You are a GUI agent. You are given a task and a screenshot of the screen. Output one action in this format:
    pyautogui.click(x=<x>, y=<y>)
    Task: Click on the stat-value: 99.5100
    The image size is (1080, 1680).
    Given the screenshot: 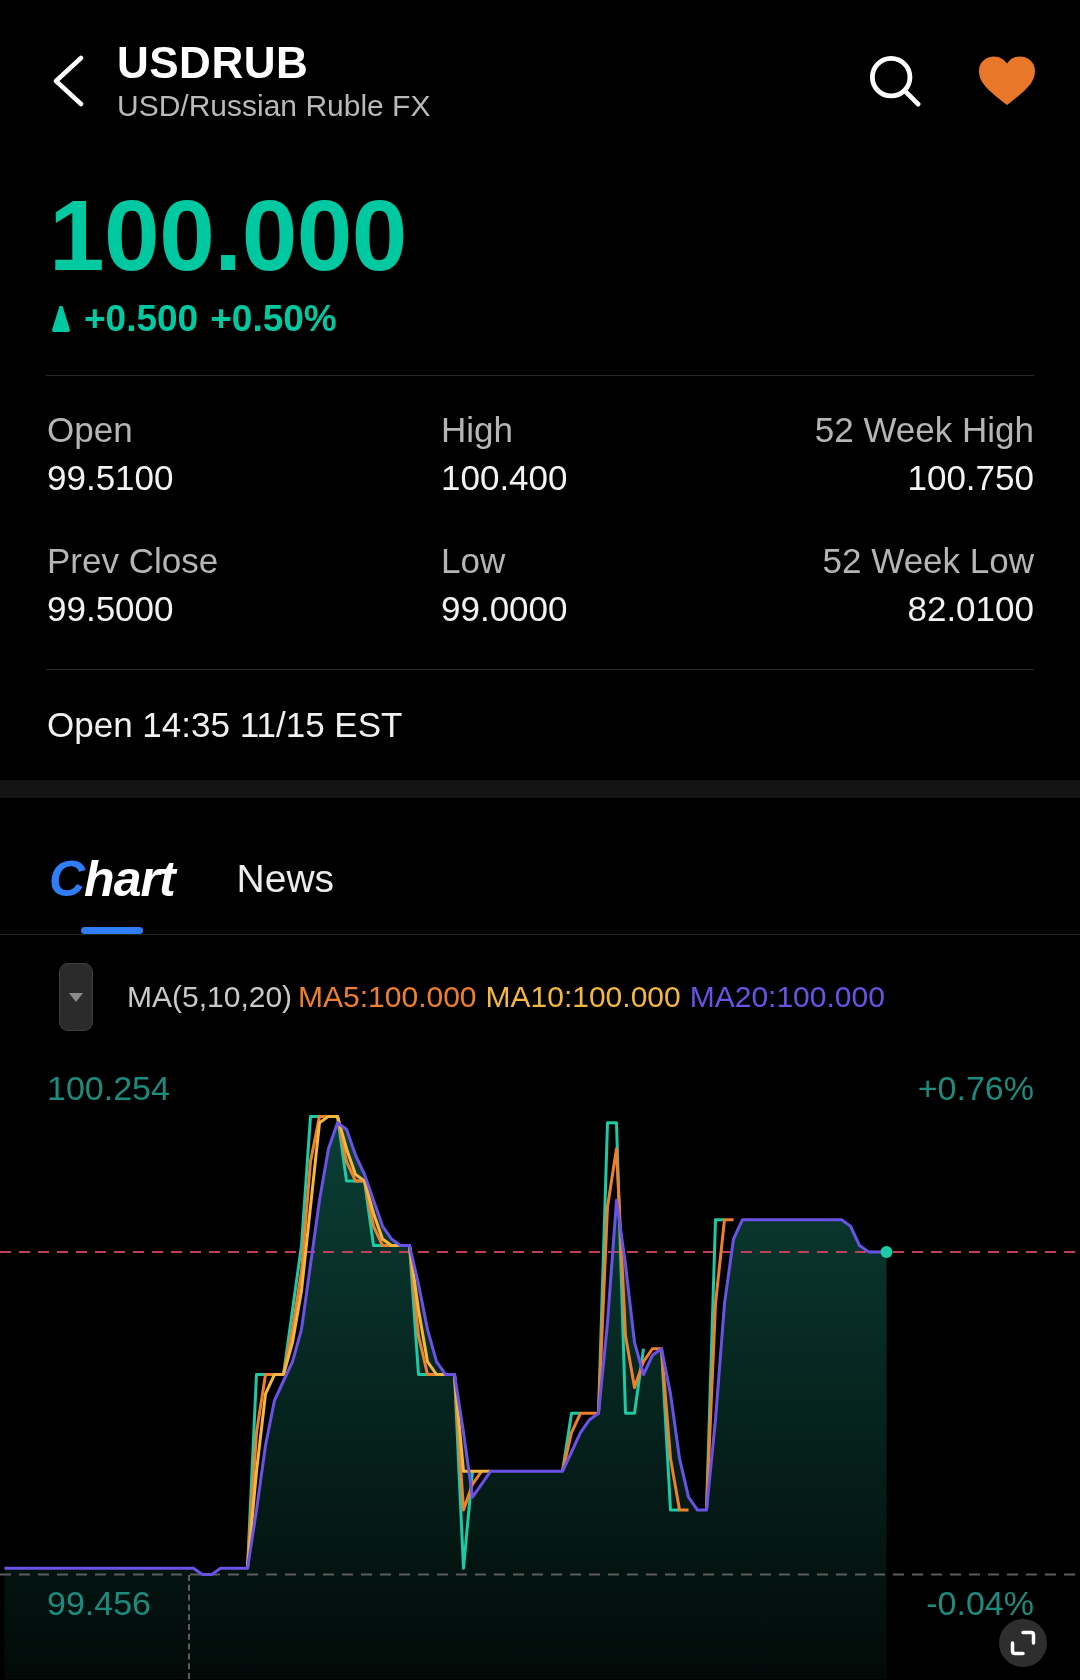 What is the action you would take?
    pyautogui.click(x=110, y=478)
    